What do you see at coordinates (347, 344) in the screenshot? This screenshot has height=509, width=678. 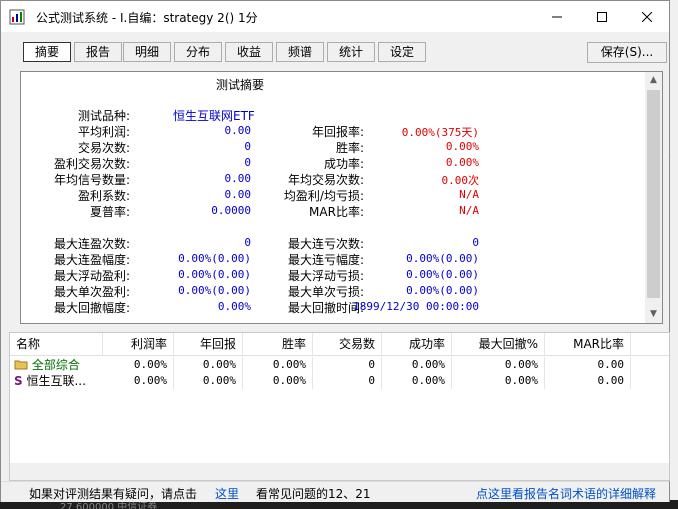 I see `column-header-trades: 交易数` at bounding box center [347, 344].